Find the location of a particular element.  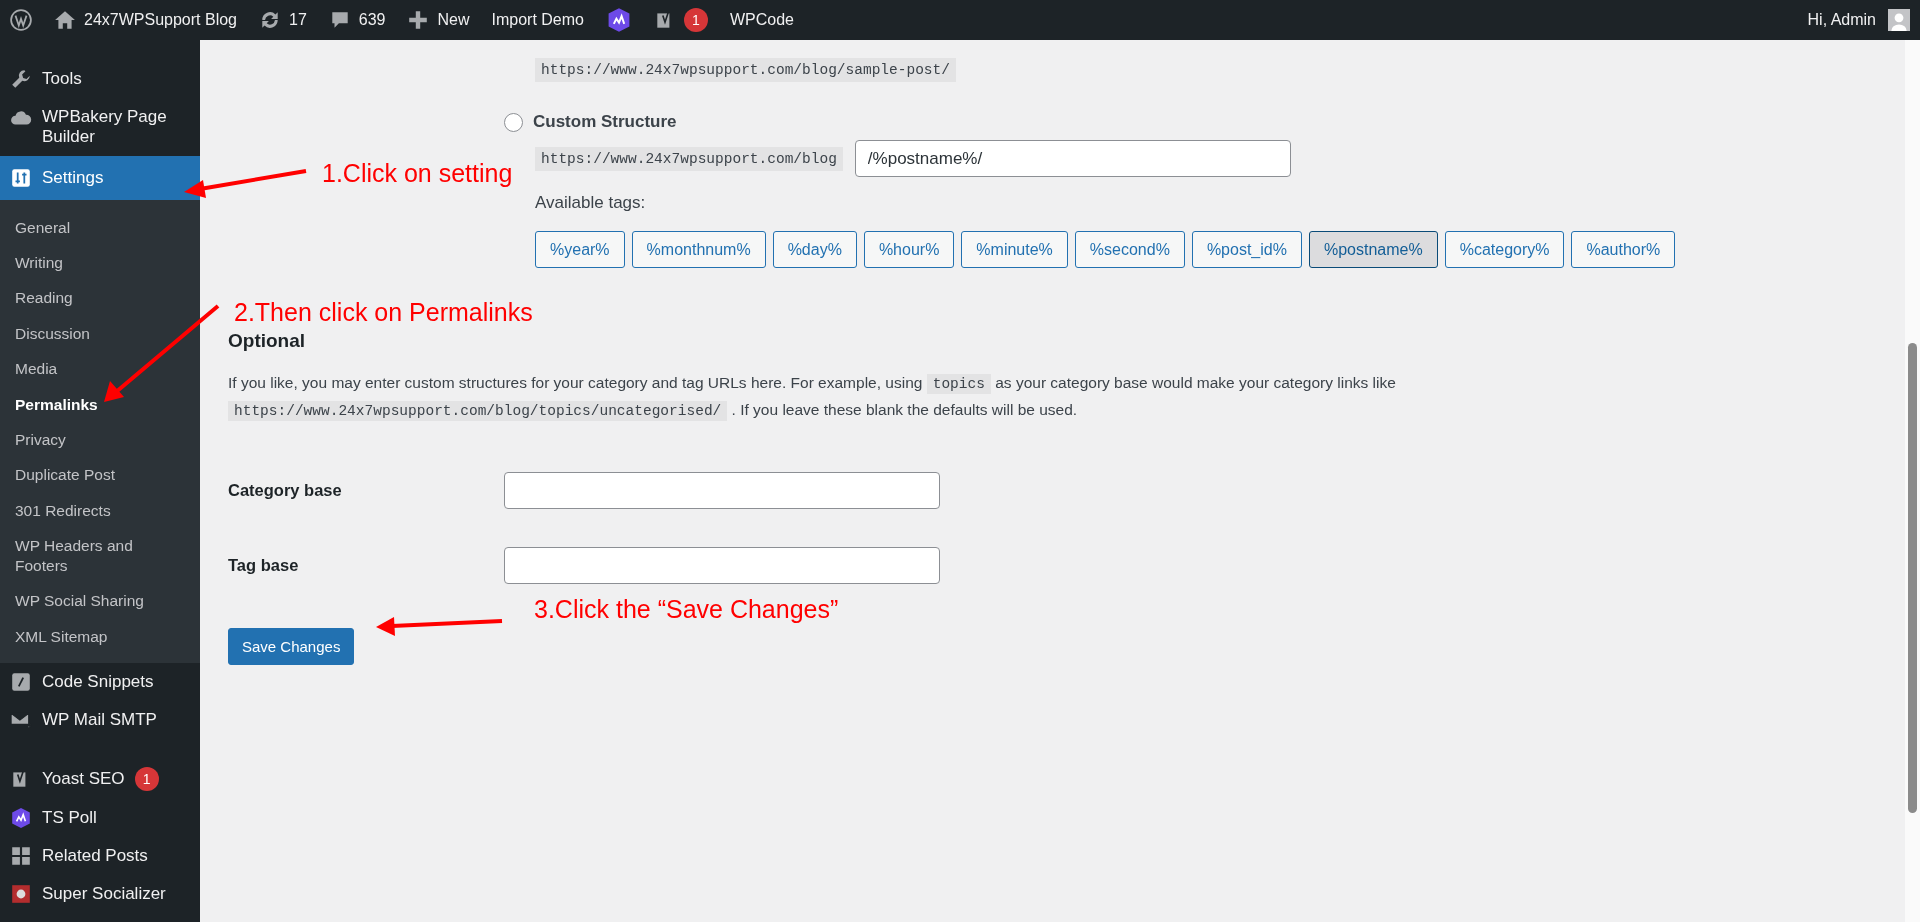

tag-button: %author% is located at coordinates (1623, 249).